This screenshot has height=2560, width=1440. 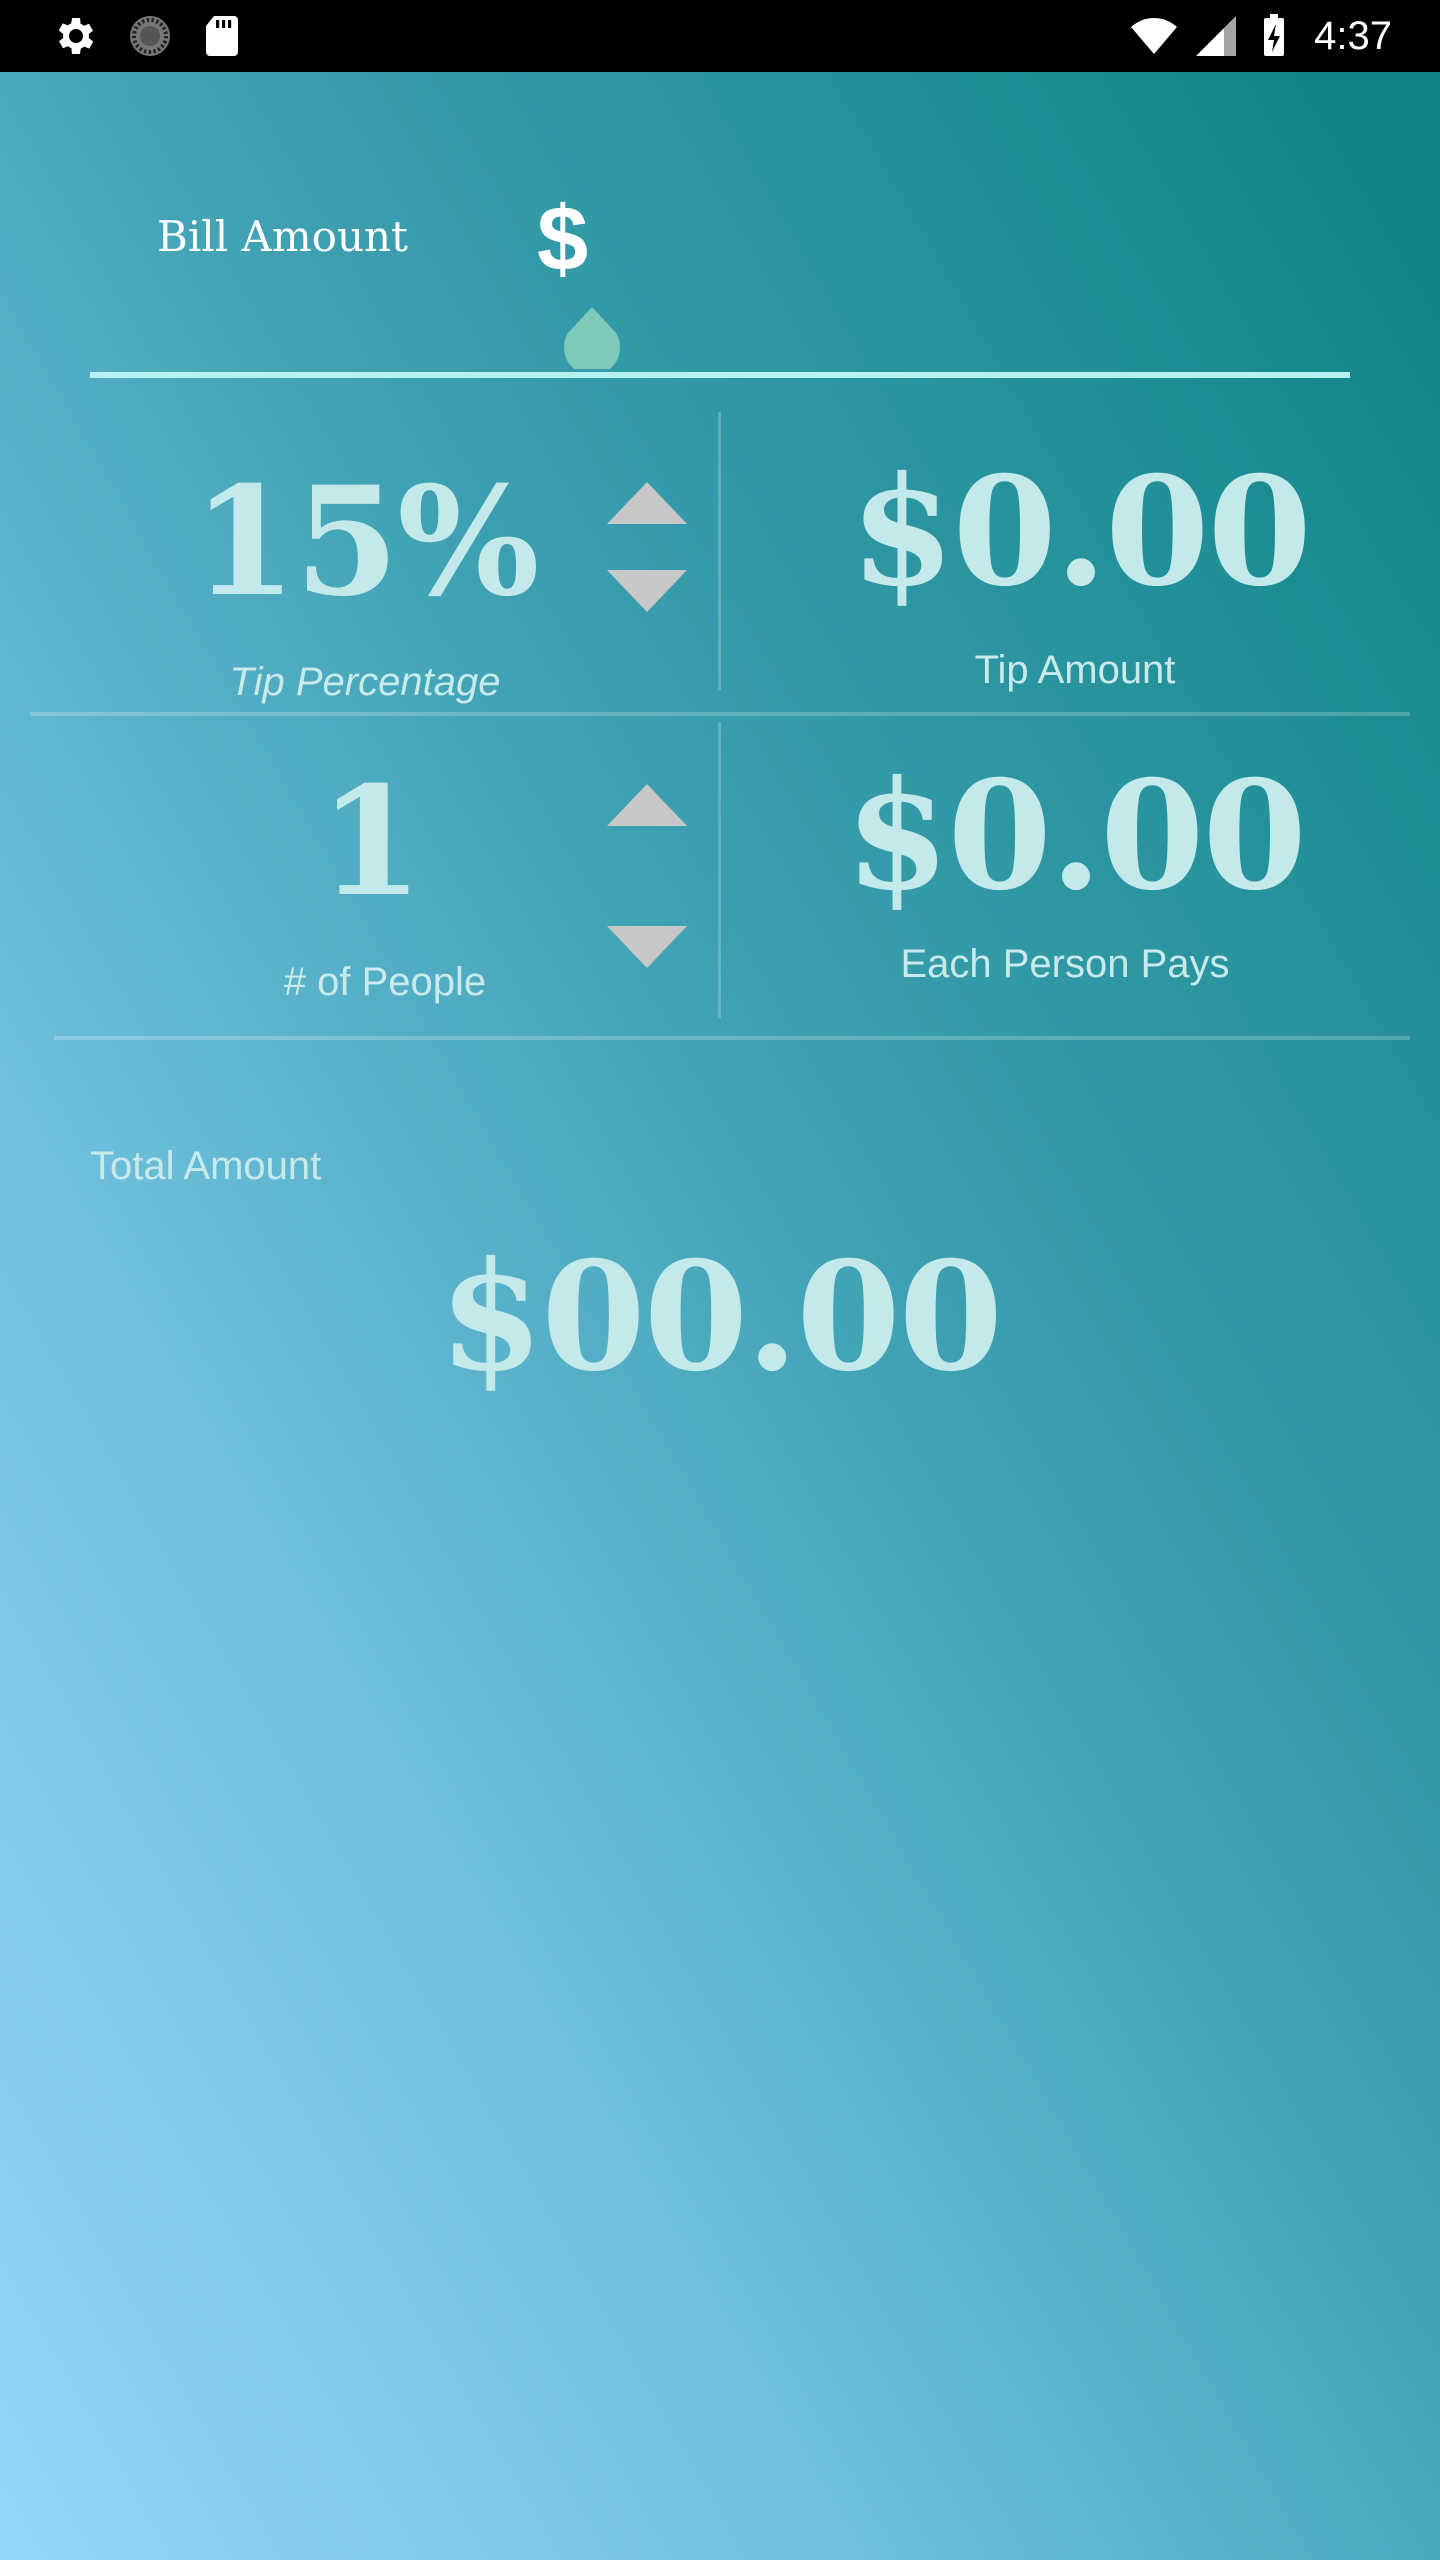 What do you see at coordinates (365, 542) in the screenshot?
I see `tip-percentage-value: 15%` at bounding box center [365, 542].